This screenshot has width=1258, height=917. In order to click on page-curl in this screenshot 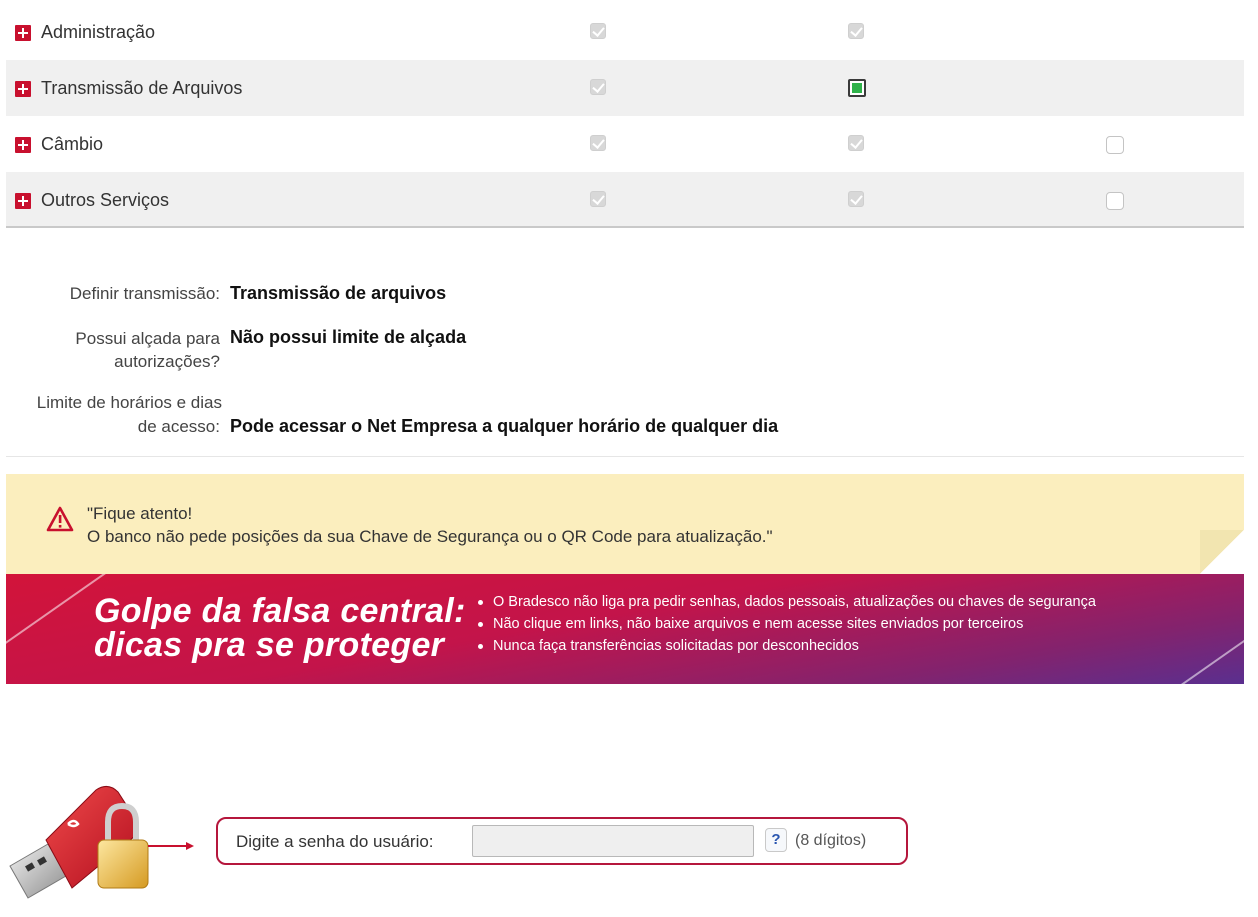, I will do `click(1222, 552)`.